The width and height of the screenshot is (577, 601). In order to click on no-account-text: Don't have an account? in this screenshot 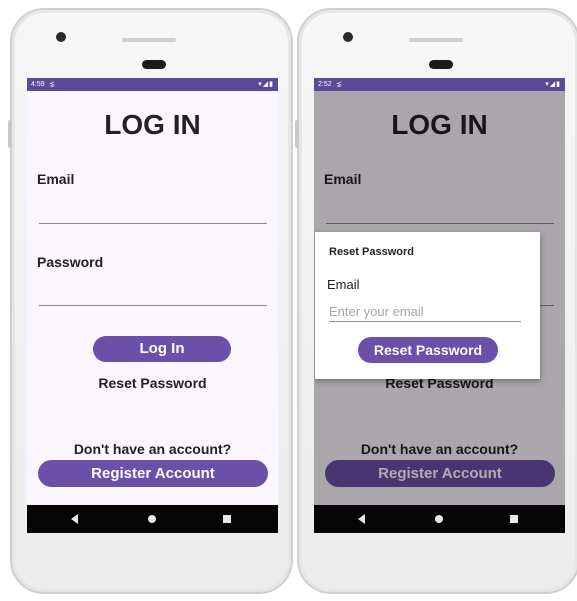, I will do `click(152, 449)`.